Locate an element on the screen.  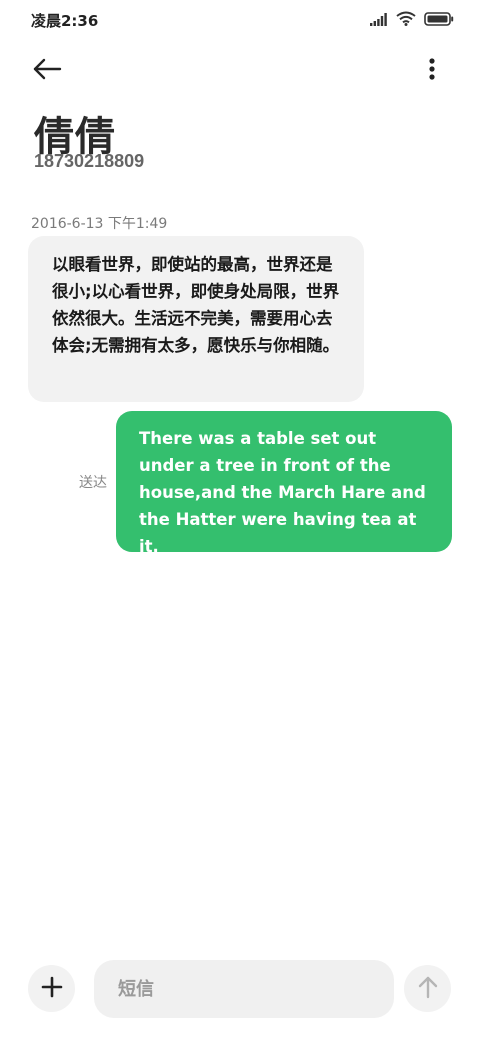
message-timestamp: 2016-6-13 下午1:49 is located at coordinates (99, 224).